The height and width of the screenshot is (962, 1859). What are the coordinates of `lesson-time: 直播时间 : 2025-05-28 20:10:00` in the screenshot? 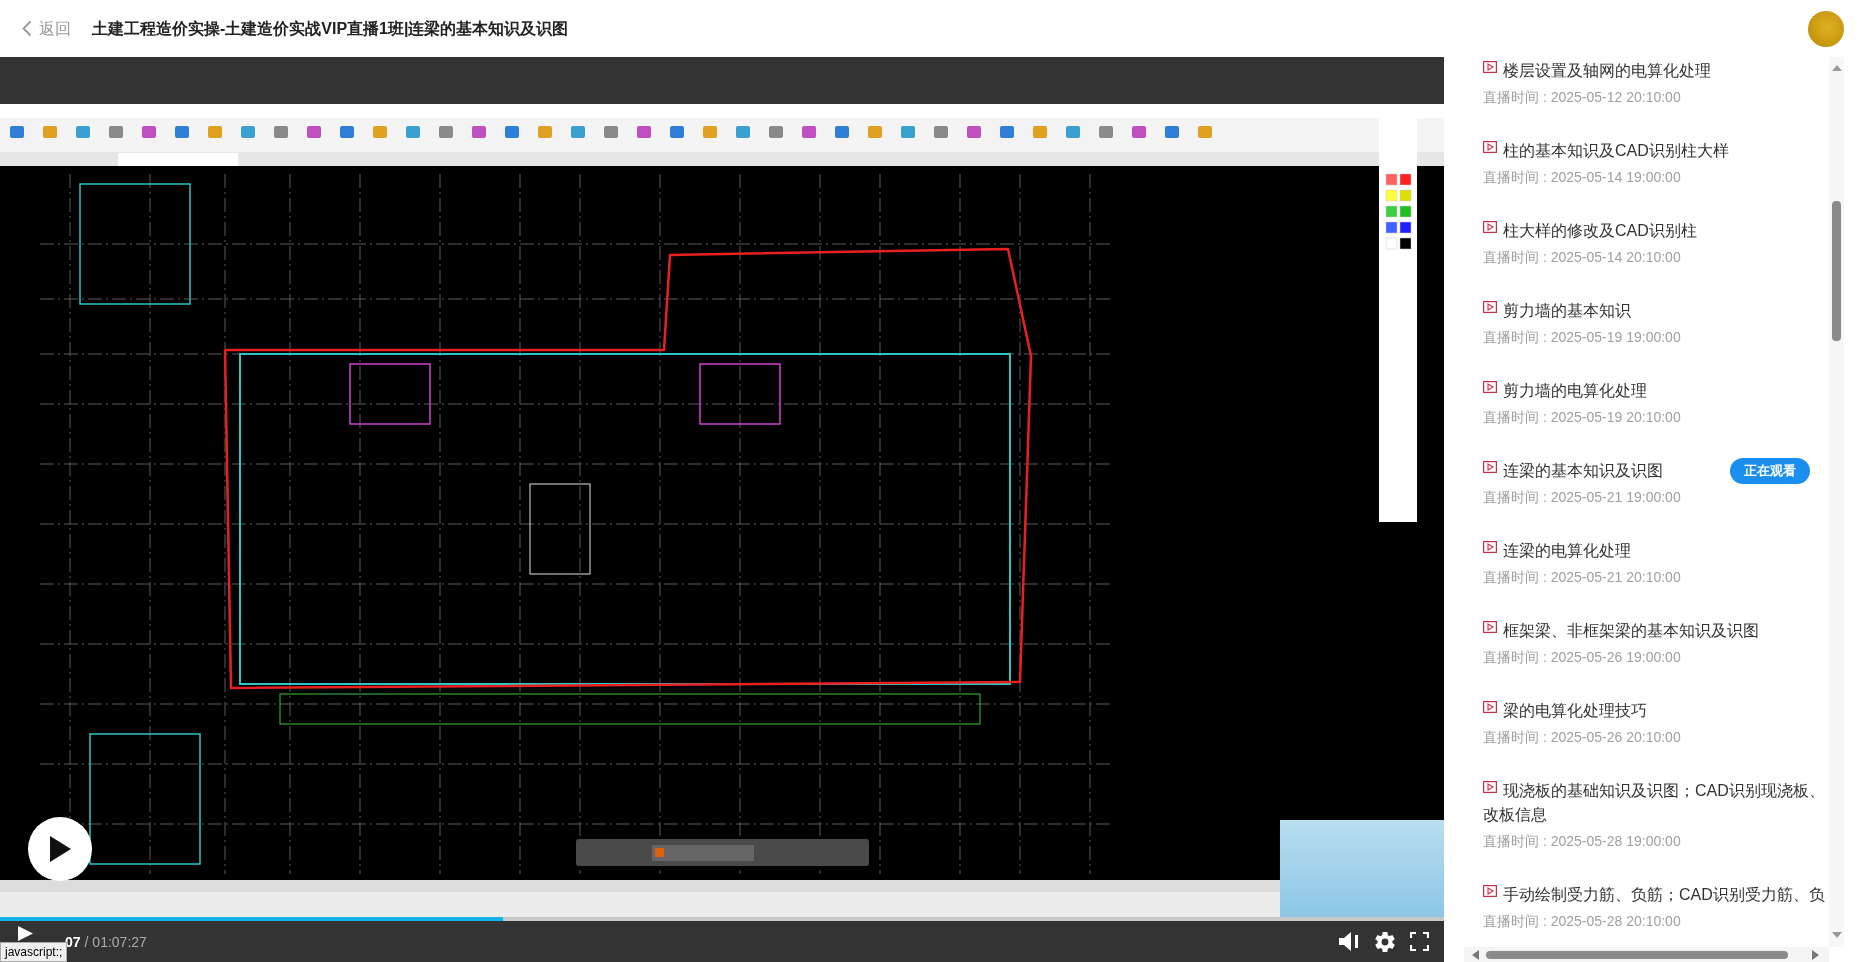 It's located at (1582, 921).